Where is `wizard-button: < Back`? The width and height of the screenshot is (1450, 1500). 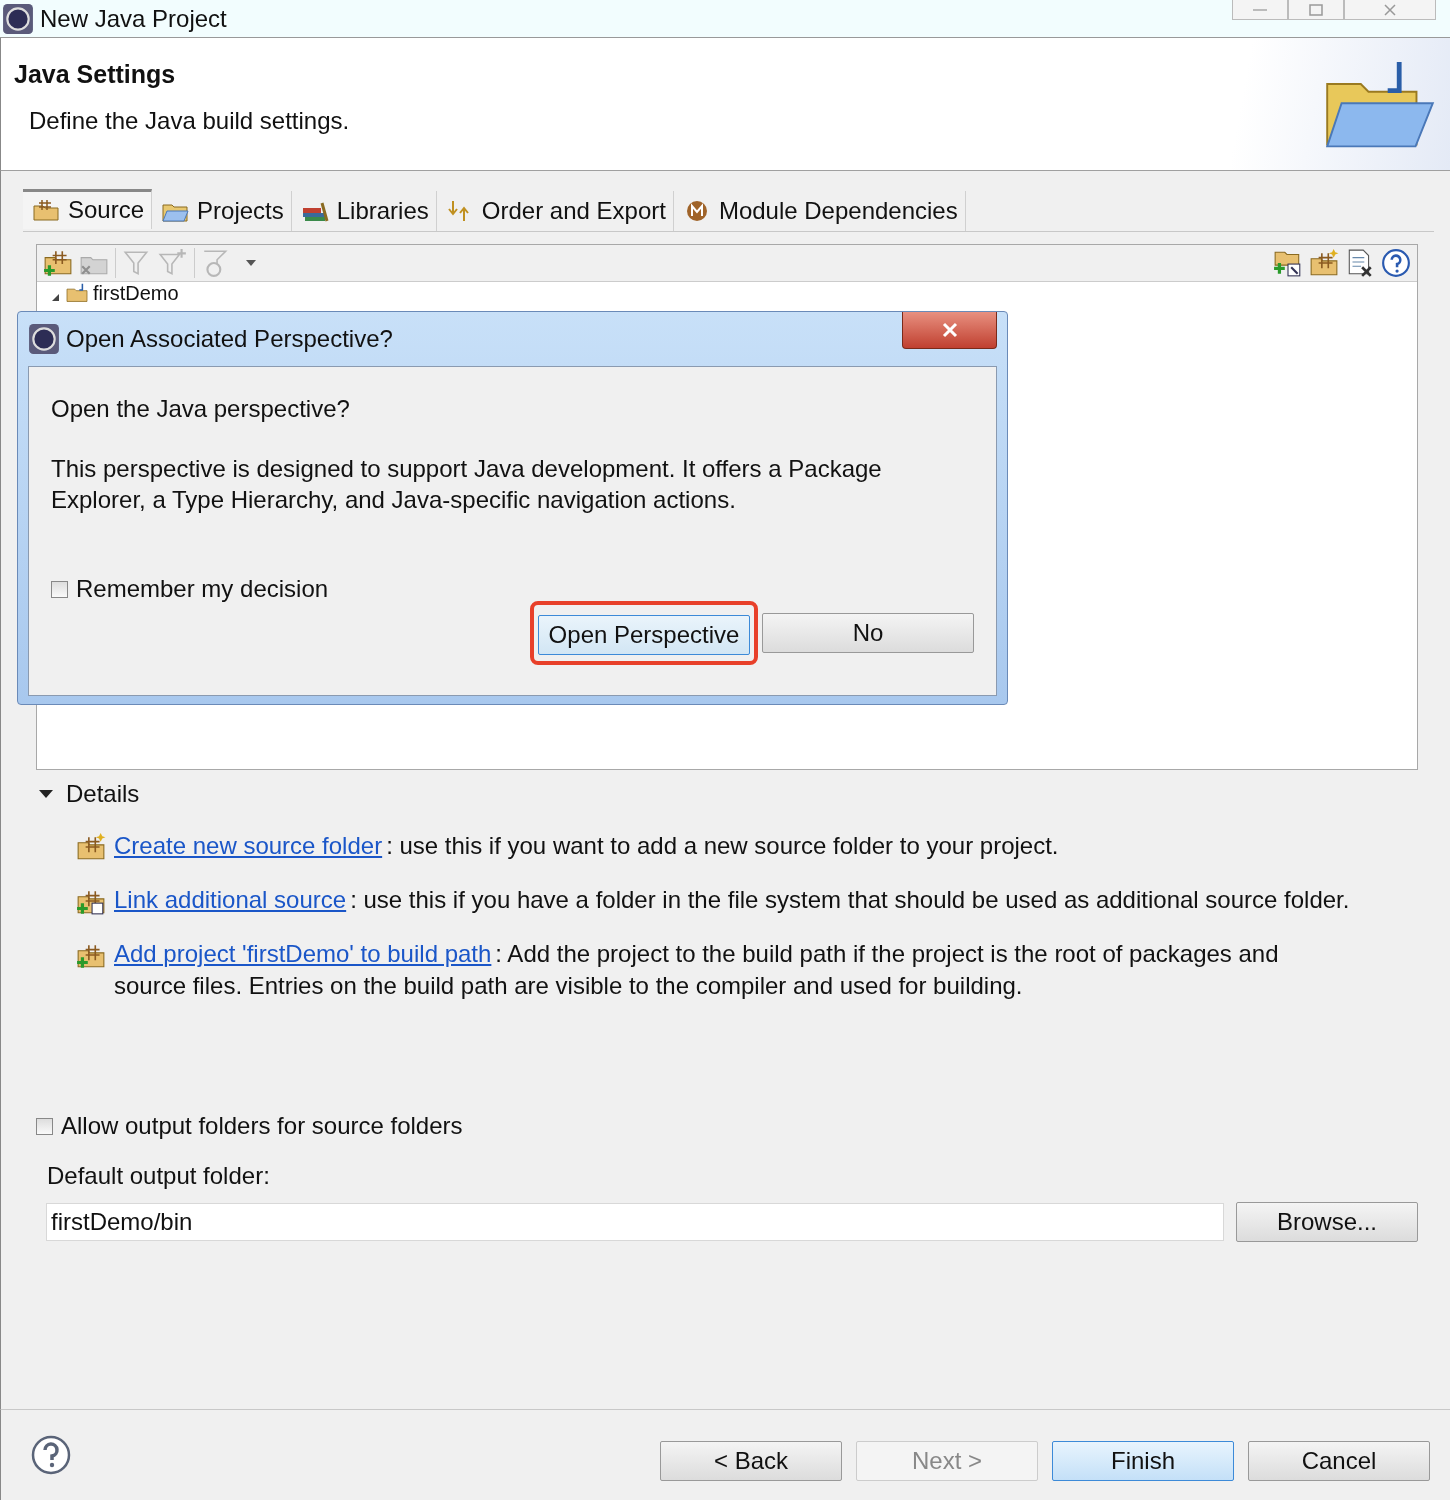
wizard-button: < Back is located at coordinates (751, 1461).